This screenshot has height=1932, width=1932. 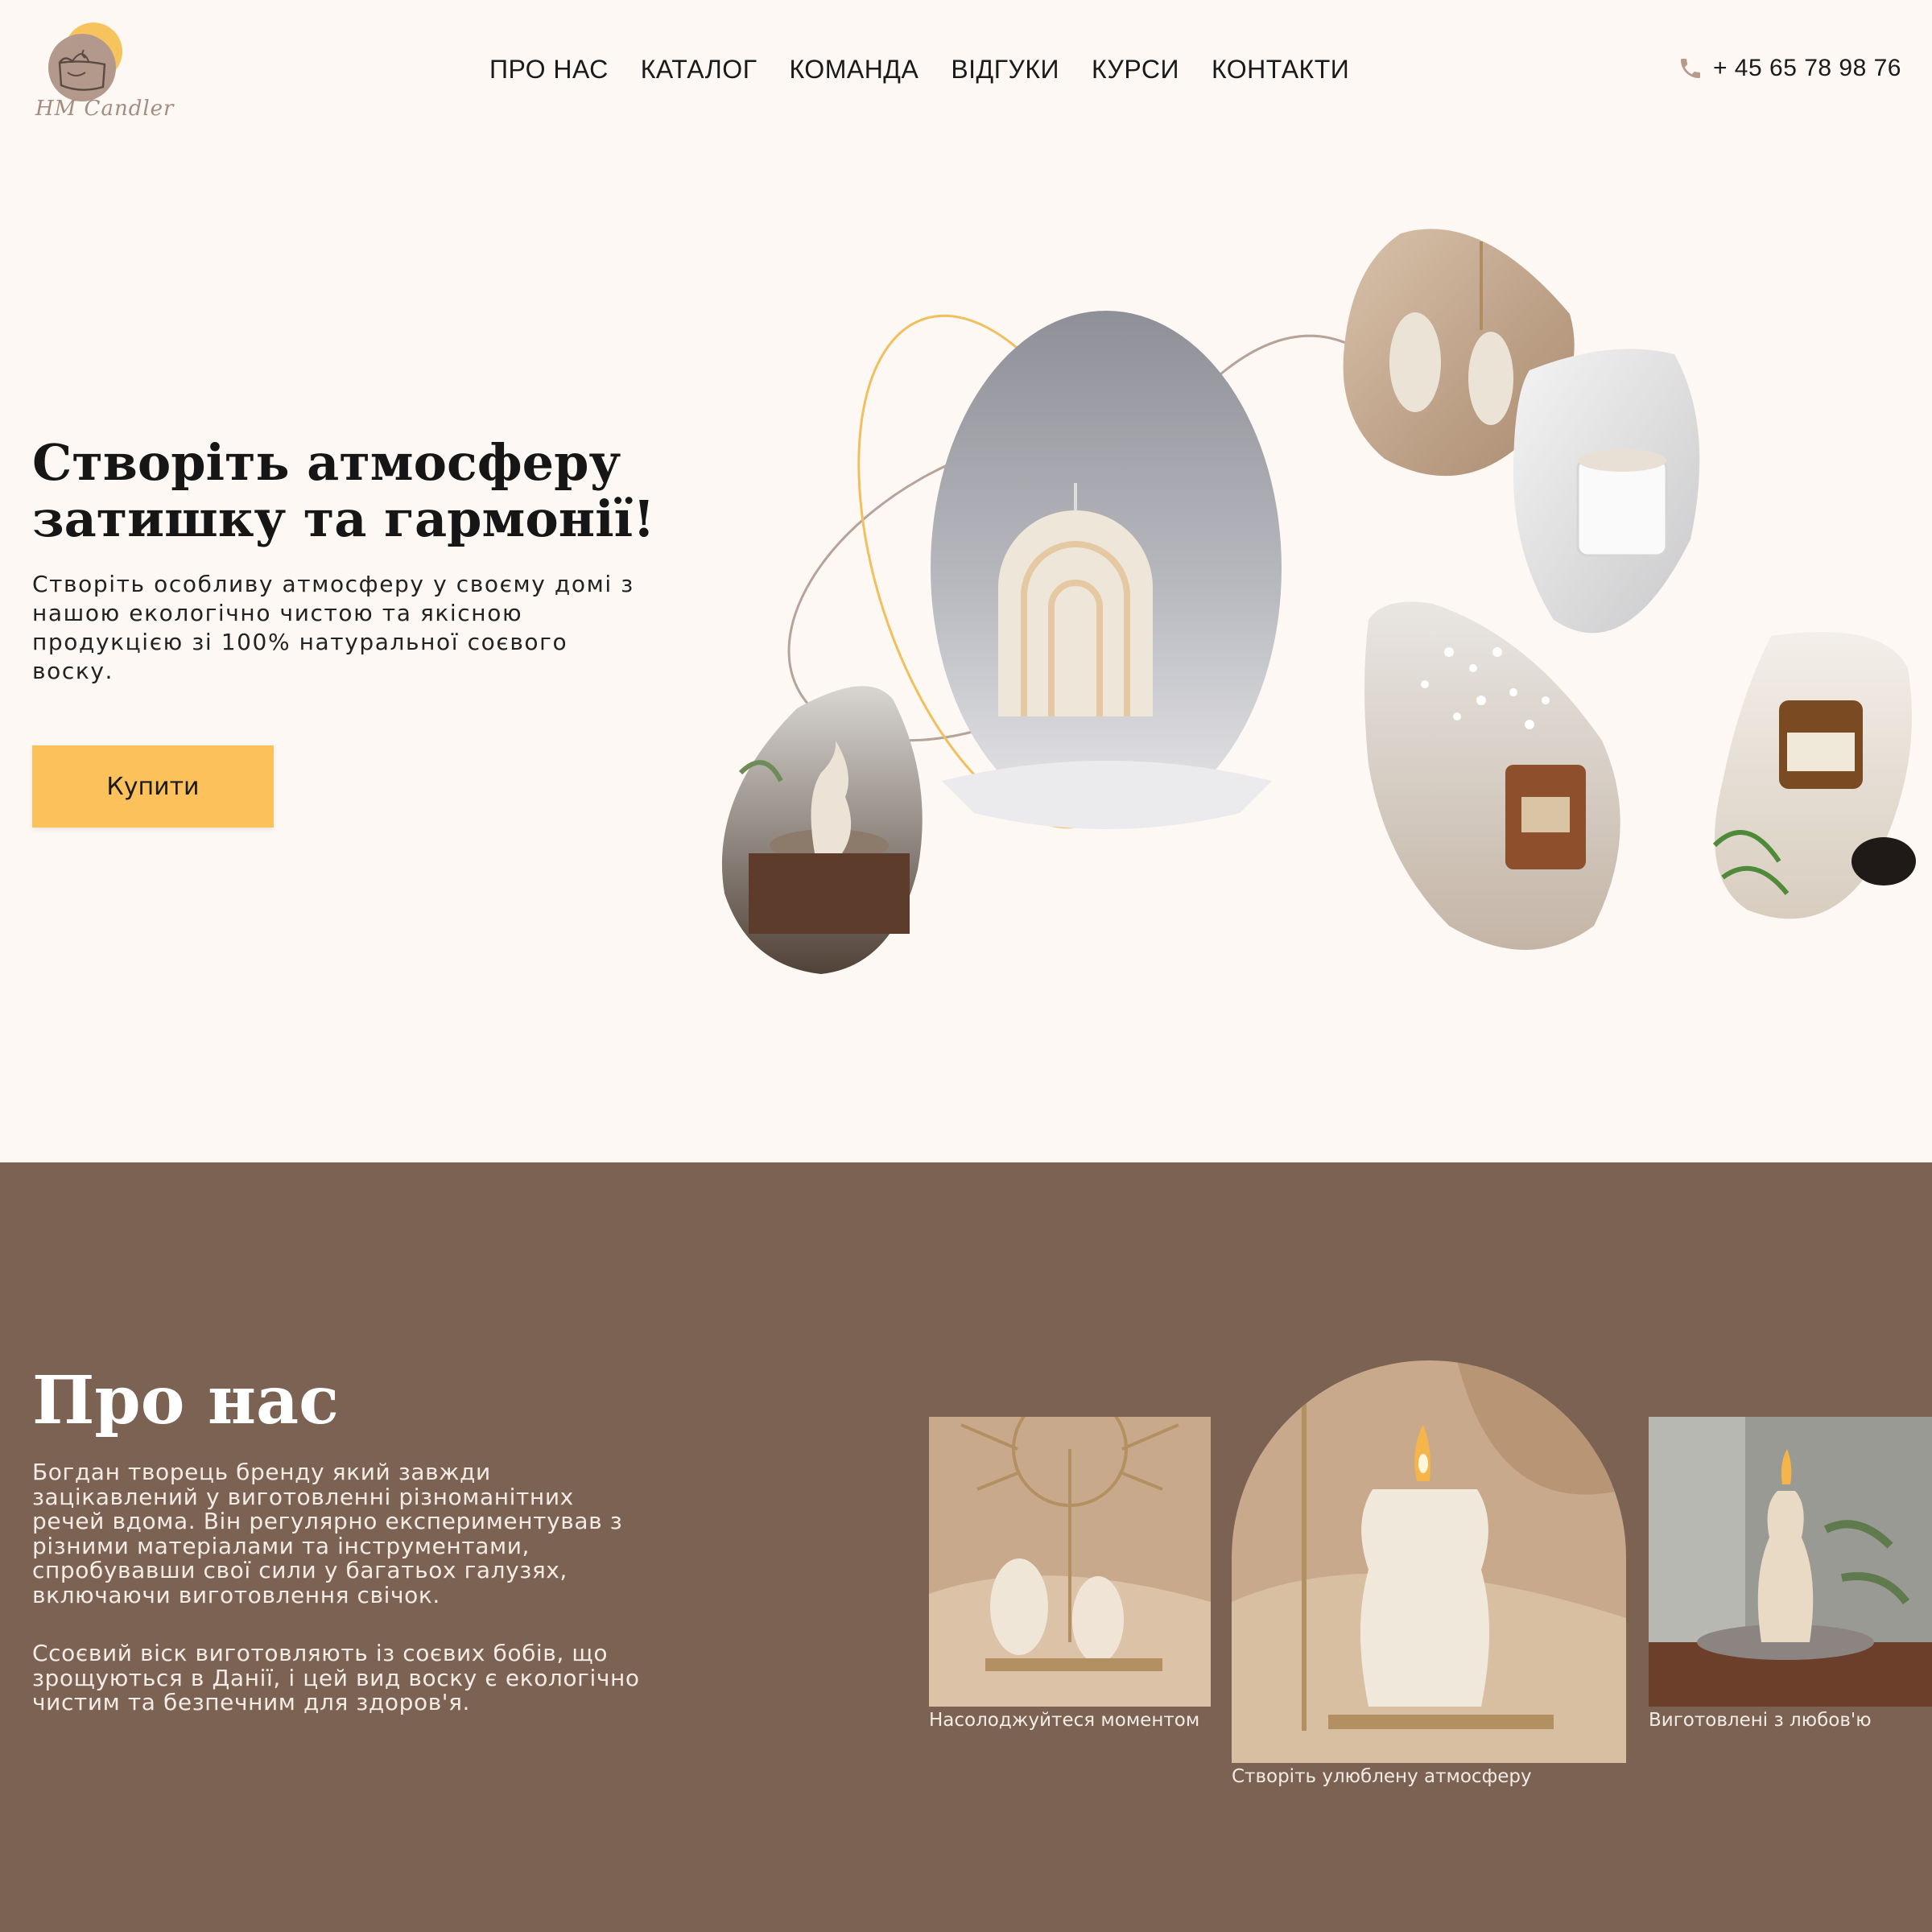 I want to click on hero-title-line2: затишку та гармонії!, so click(x=343, y=518).